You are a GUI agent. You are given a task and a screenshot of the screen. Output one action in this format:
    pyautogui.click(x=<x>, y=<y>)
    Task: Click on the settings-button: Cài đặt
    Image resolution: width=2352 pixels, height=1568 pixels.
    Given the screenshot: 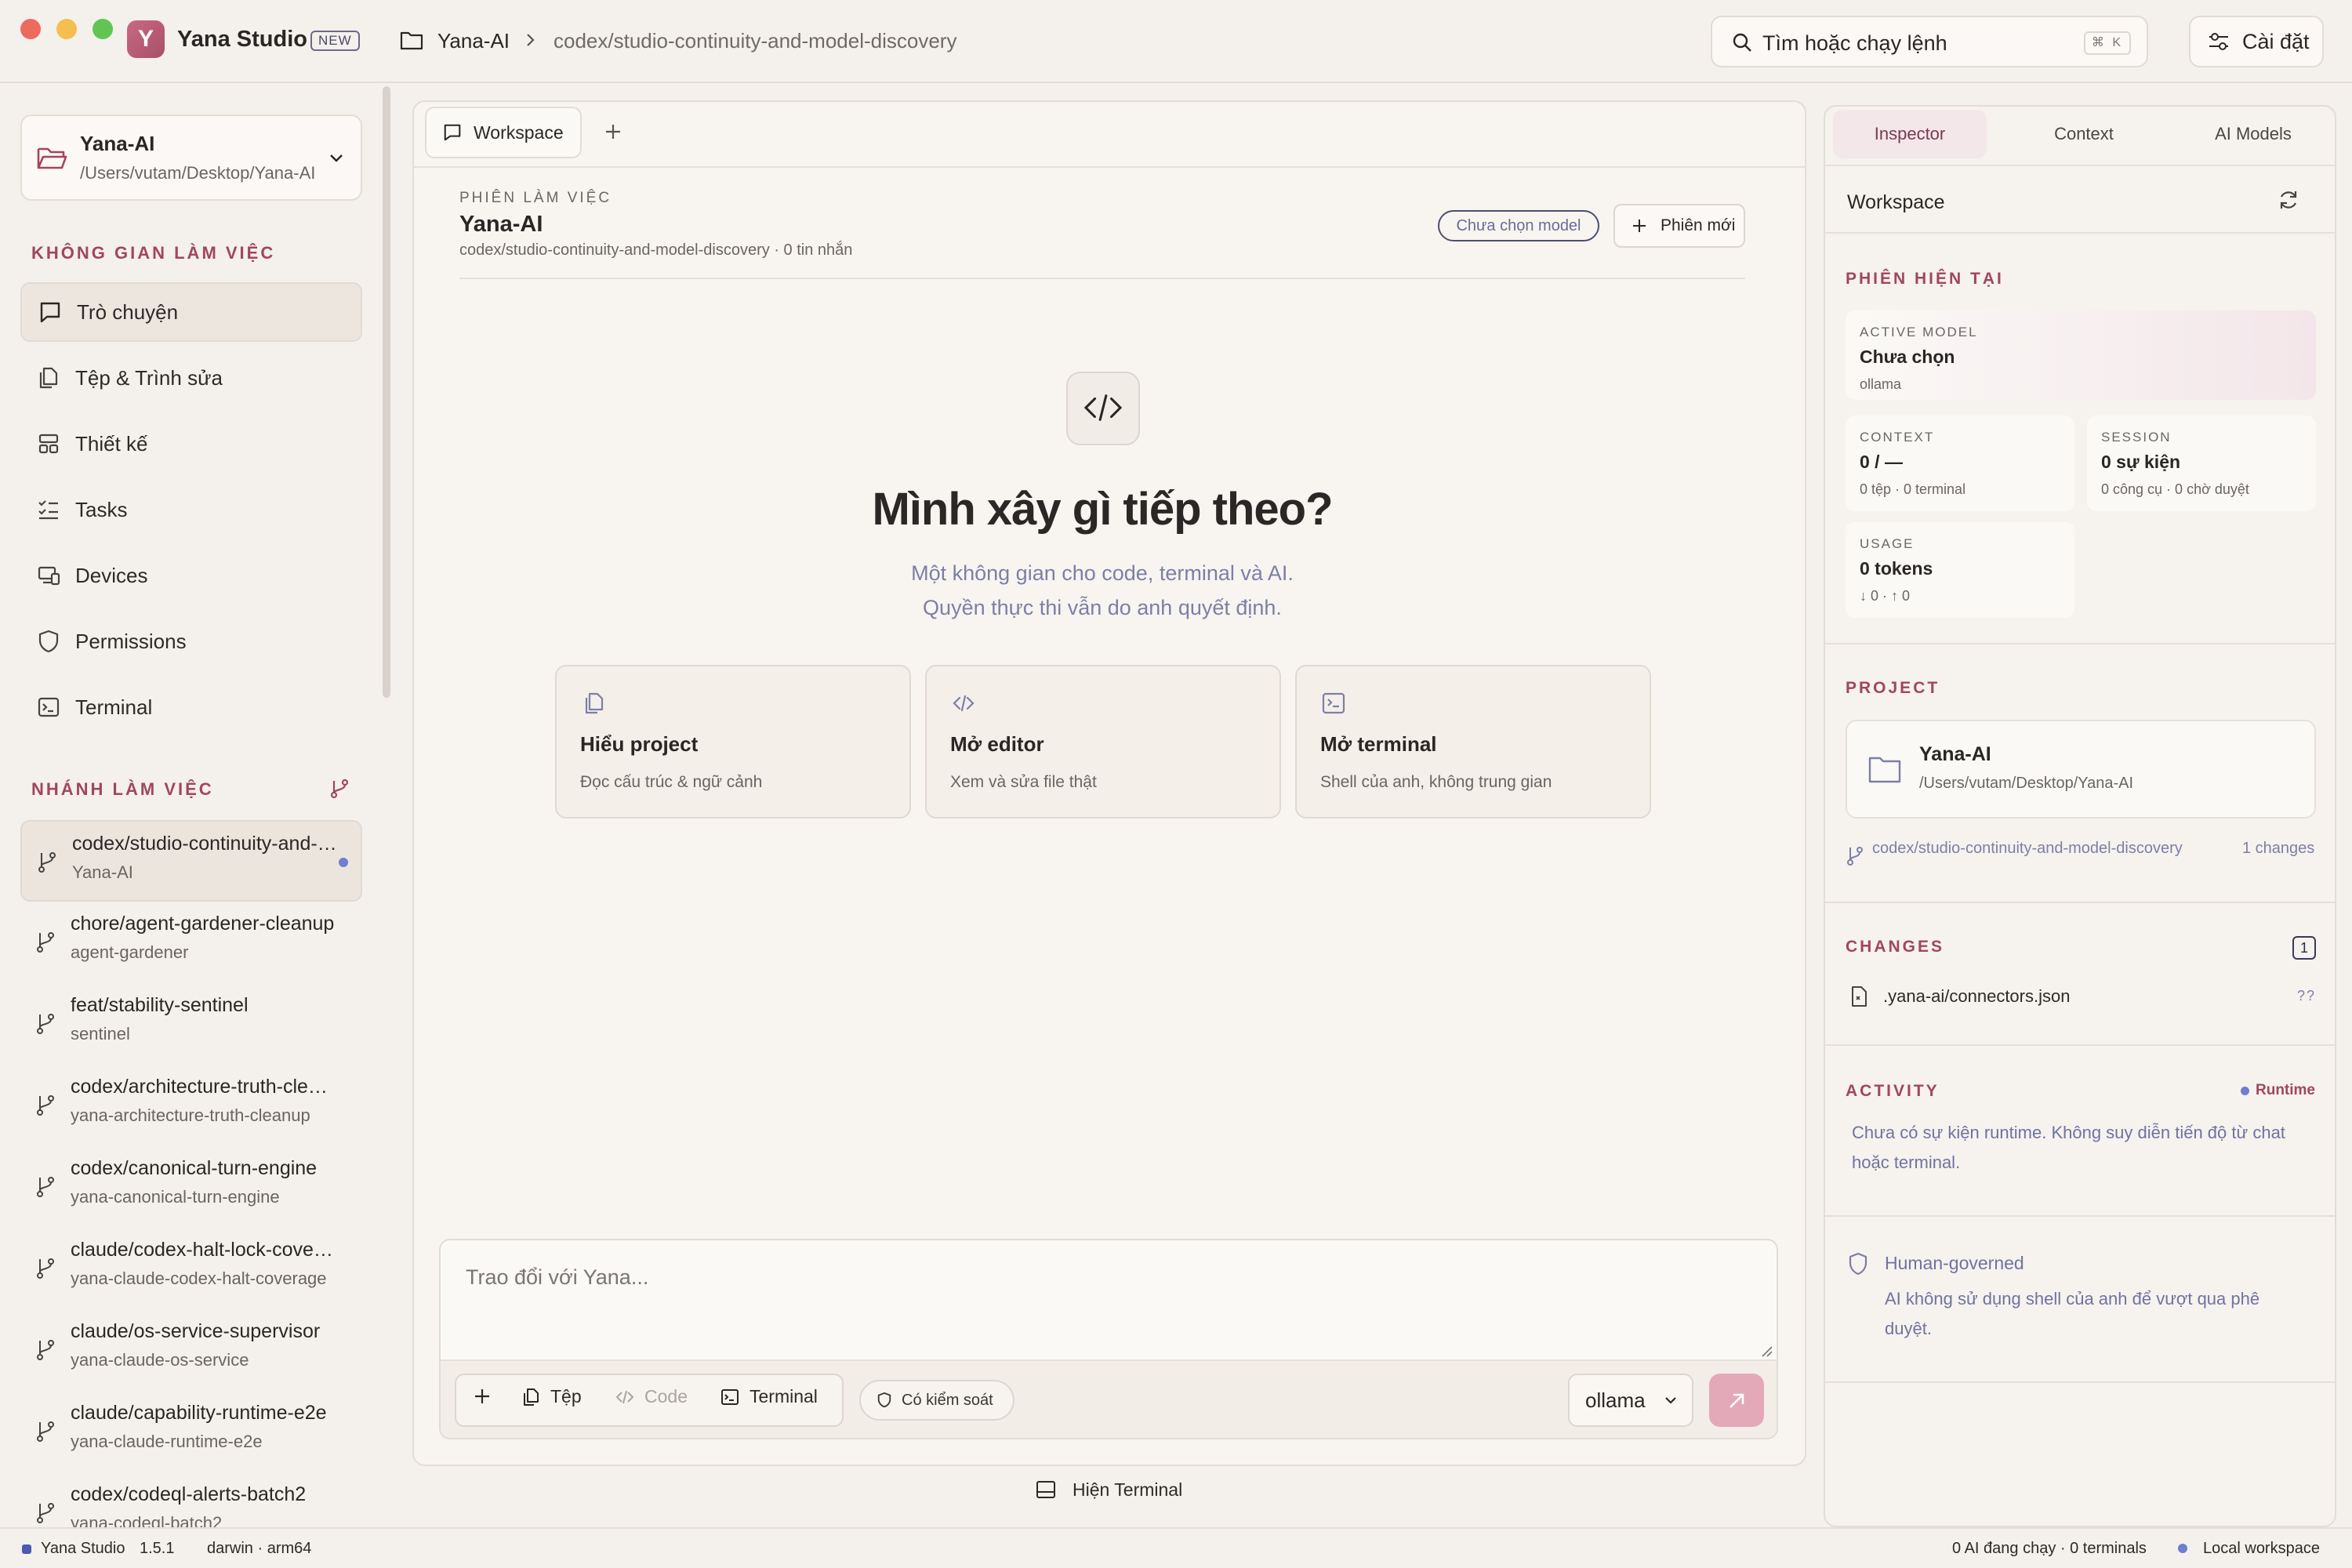 What is the action you would take?
    pyautogui.click(x=2256, y=41)
    